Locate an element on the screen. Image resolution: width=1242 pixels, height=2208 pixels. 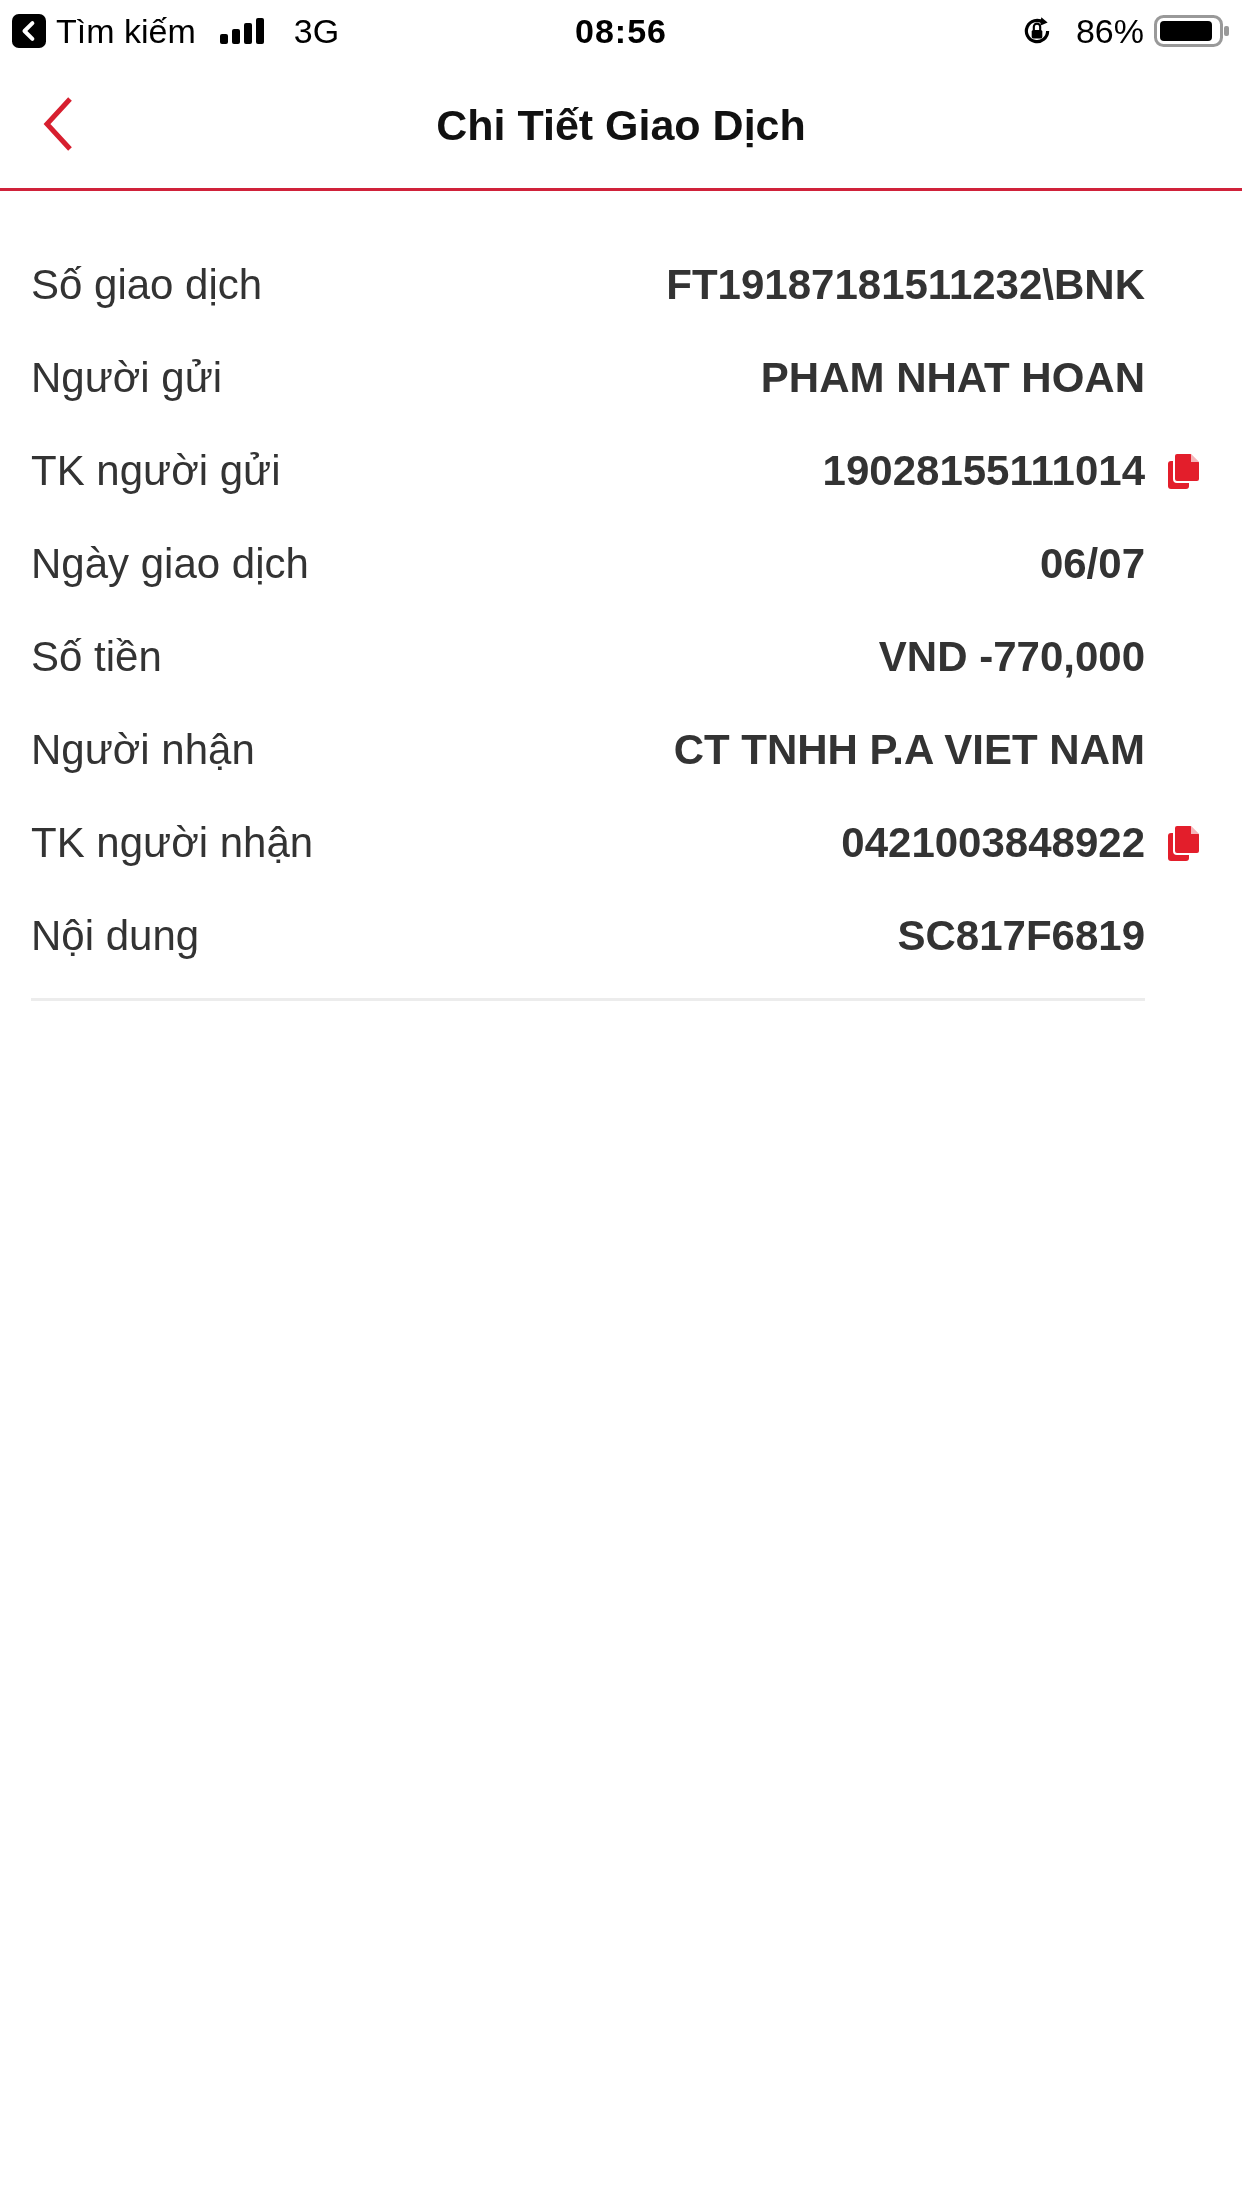
battery-icon is located at coordinates (1192, 31).